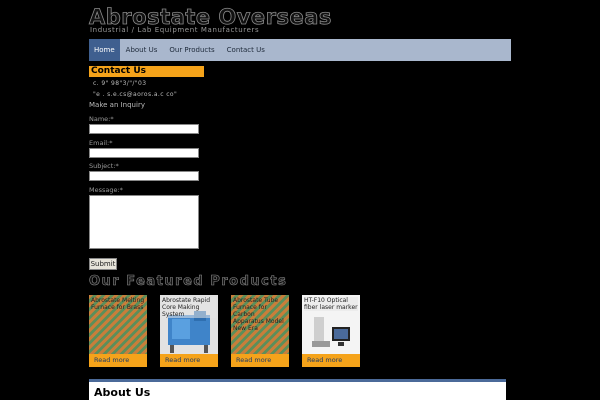  What do you see at coordinates (101, 143) in the screenshot?
I see `email-label: Email:*` at bounding box center [101, 143].